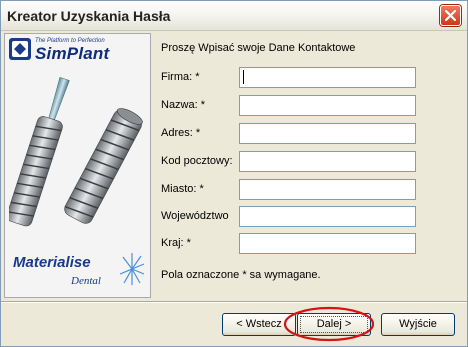 This screenshot has width=468, height=347. What do you see at coordinates (327, 161) in the screenshot?
I see `kod-pocztowy-input` at bounding box center [327, 161].